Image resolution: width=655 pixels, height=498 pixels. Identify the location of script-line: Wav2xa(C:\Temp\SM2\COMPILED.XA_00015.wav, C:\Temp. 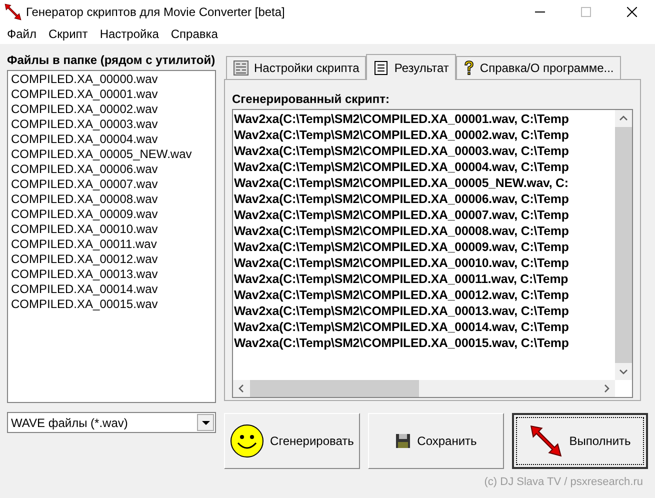
(402, 343).